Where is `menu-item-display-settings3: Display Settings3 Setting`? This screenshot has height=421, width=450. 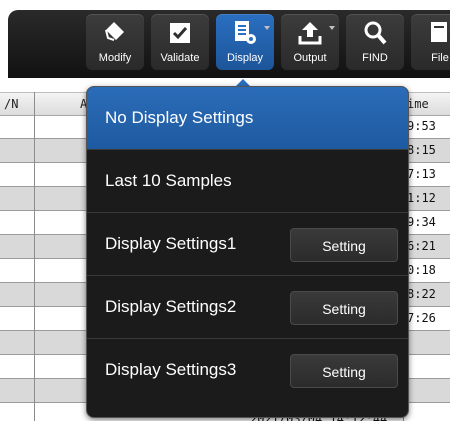 menu-item-display-settings3: Display Settings3 Setting is located at coordinates (247, 370).